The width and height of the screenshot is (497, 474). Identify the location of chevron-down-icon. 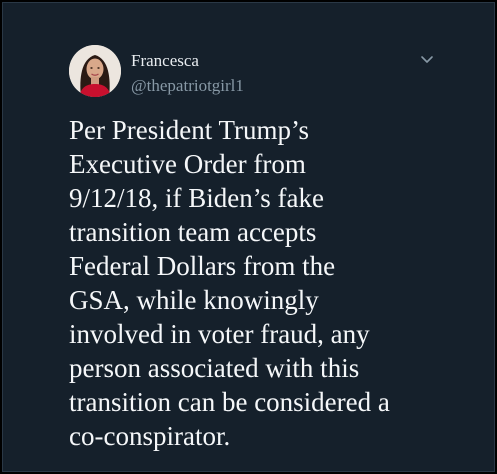
(427, 59).